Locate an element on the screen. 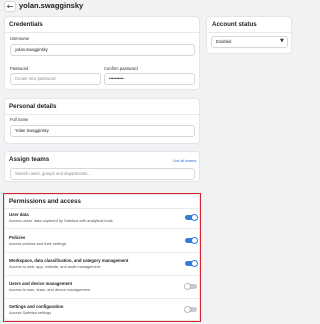 The height and width of the screenshot is (324, 320). fullname-field: Yolan Swagginsky is located at coordinates (102, 131).